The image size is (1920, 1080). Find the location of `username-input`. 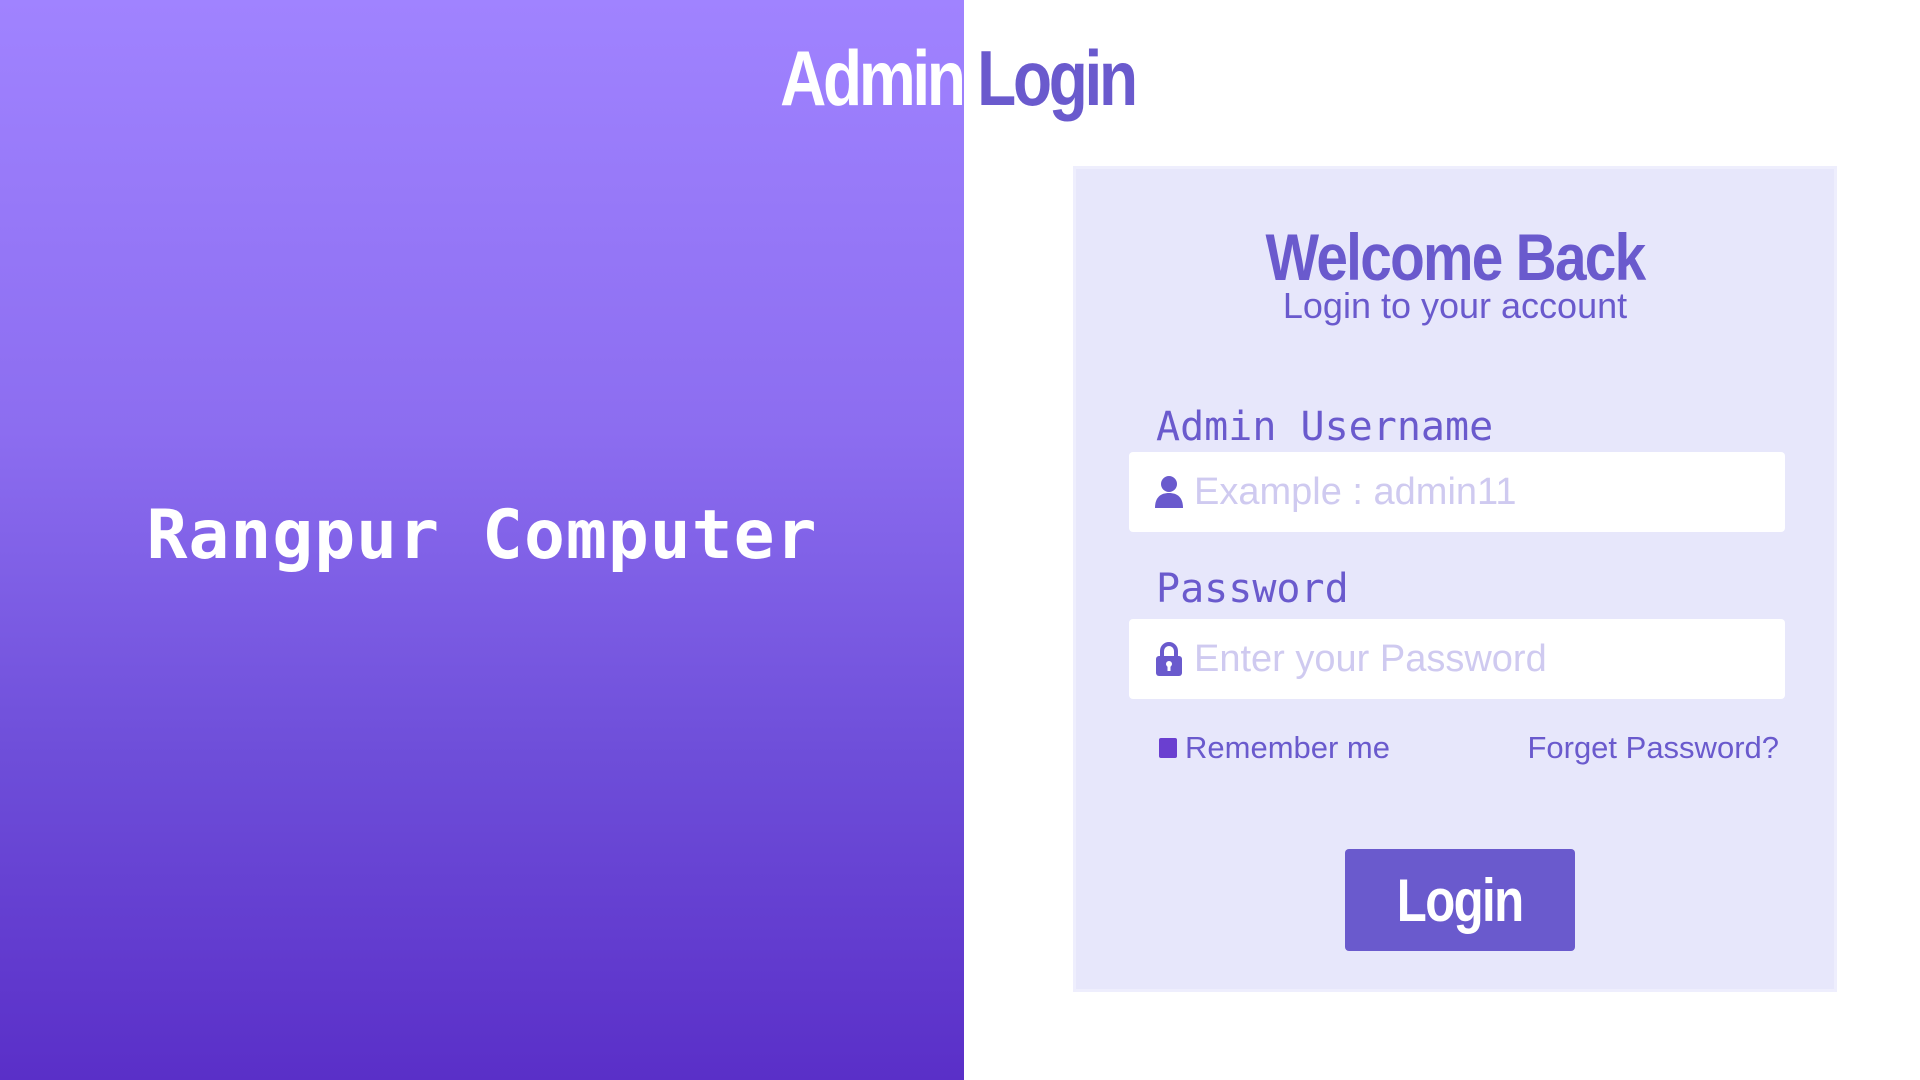

username-input is located at coordinates (1474, 492).